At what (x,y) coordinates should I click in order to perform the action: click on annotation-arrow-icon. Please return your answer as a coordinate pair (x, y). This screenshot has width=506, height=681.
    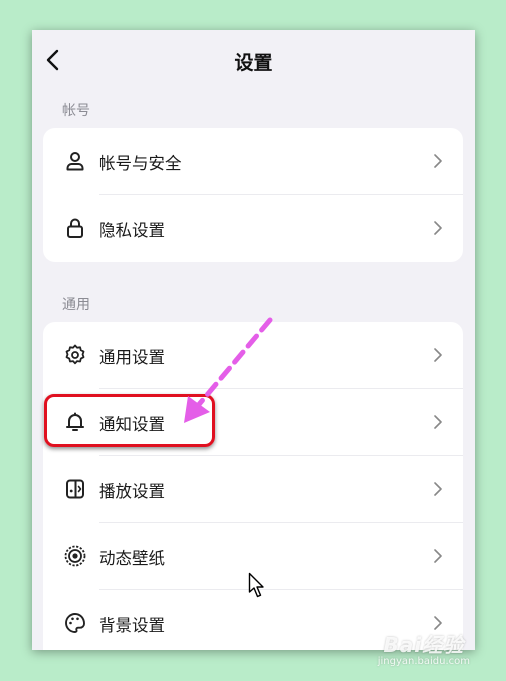
    Looking at the image, I should click on (228, 370).